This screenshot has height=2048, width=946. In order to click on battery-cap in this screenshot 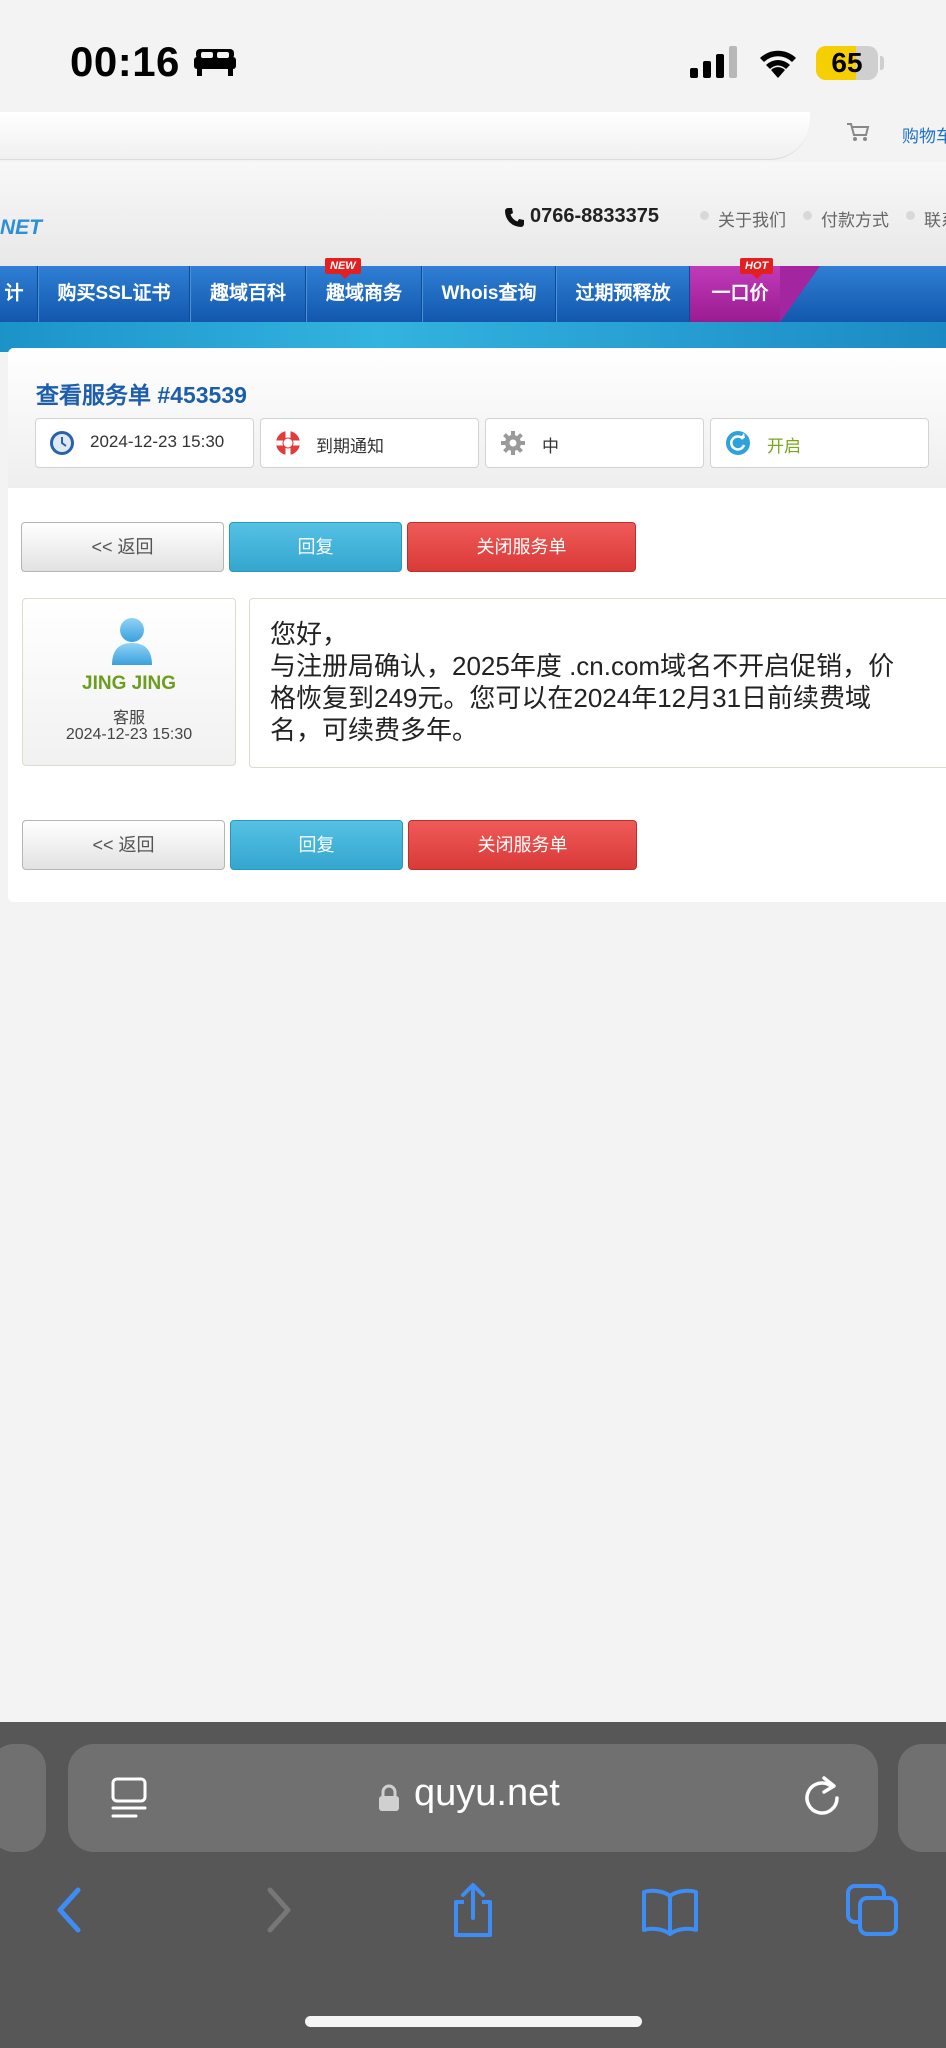, I will do `click(882, 63)`.